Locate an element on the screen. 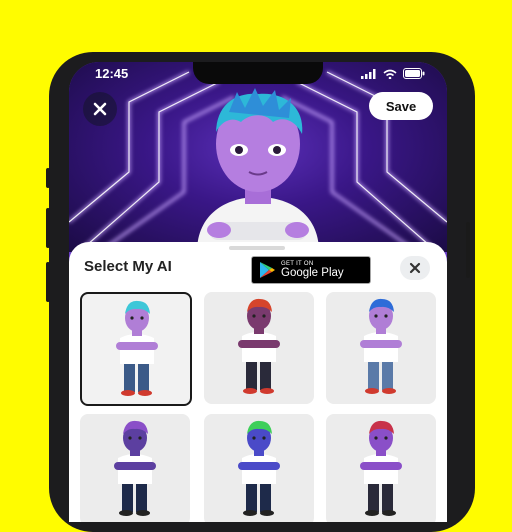  wifi-icon is located at coordinates (390, 74).